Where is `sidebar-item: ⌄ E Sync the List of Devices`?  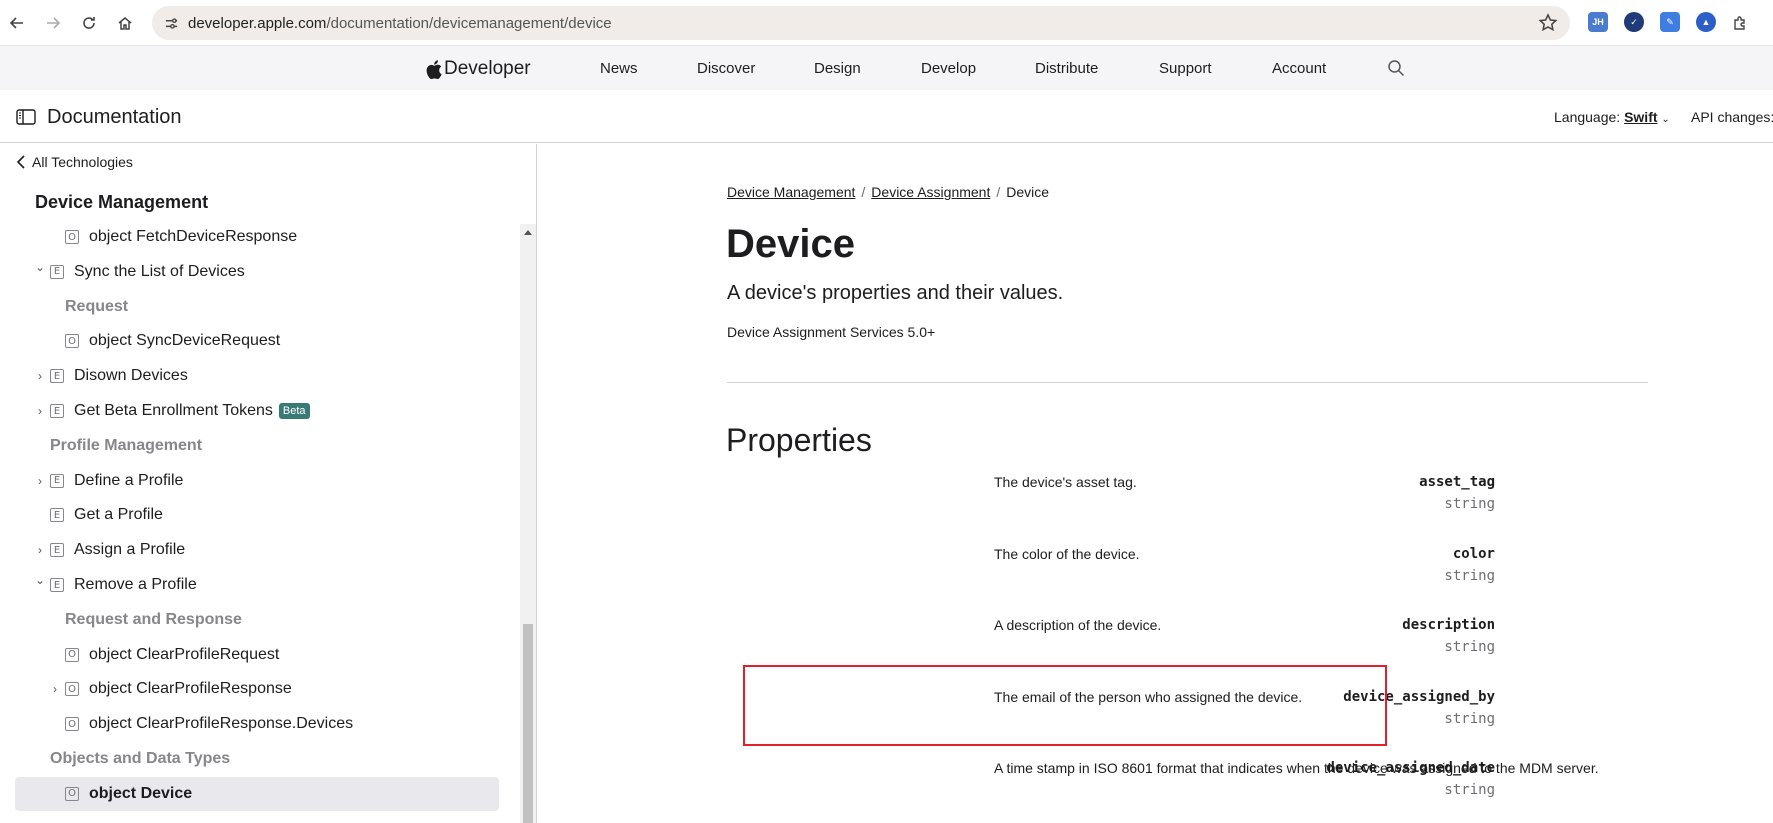
sidebar-item: ⌄ E Sync the List of Devices is located at coordinates (260, 272).